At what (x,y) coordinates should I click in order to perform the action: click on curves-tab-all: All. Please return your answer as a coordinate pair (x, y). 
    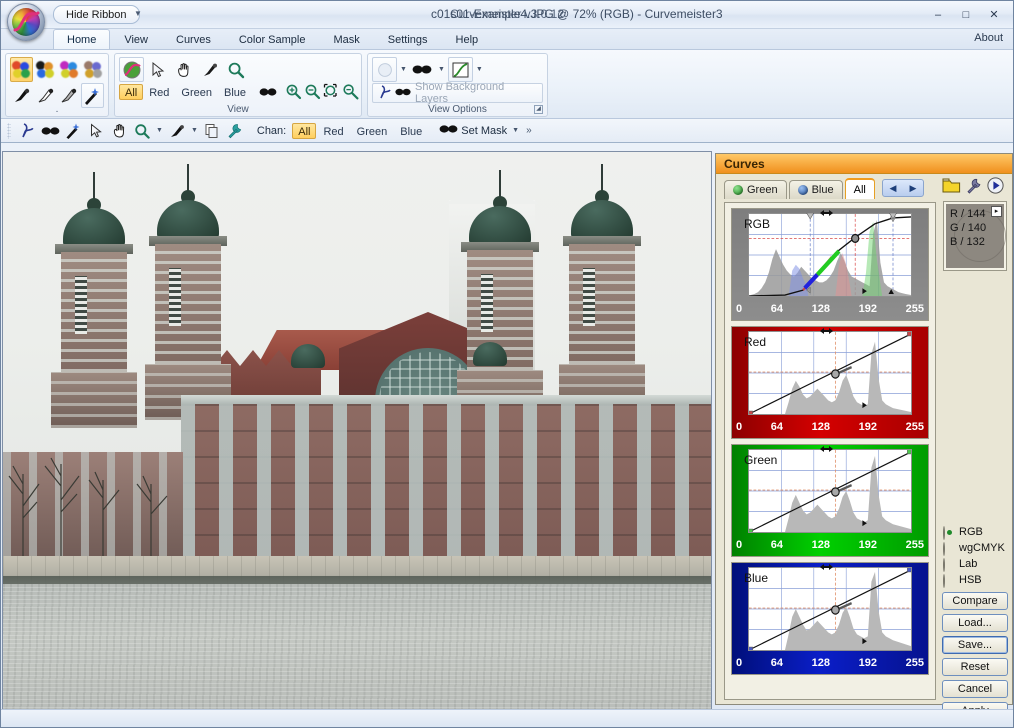
    Looking at the image, I should click on (859, 188).